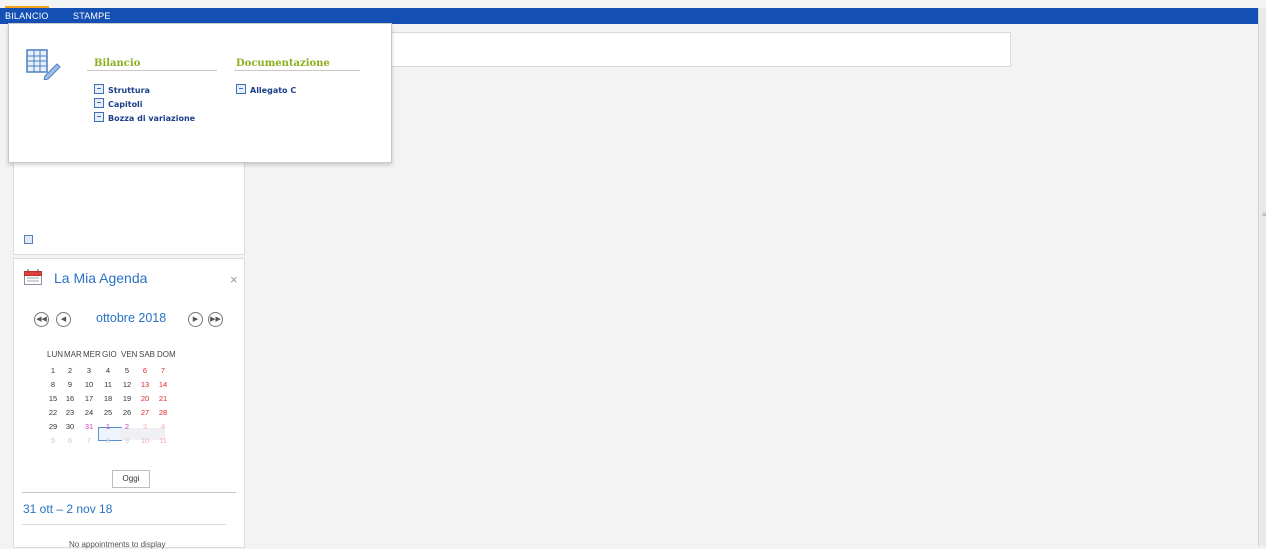 This screenshot has height=549, width=1266. What do you see at coordinates (163, 384) in the screenshot?
I see `calendar-day: 14` at bounding box center [163, 384].